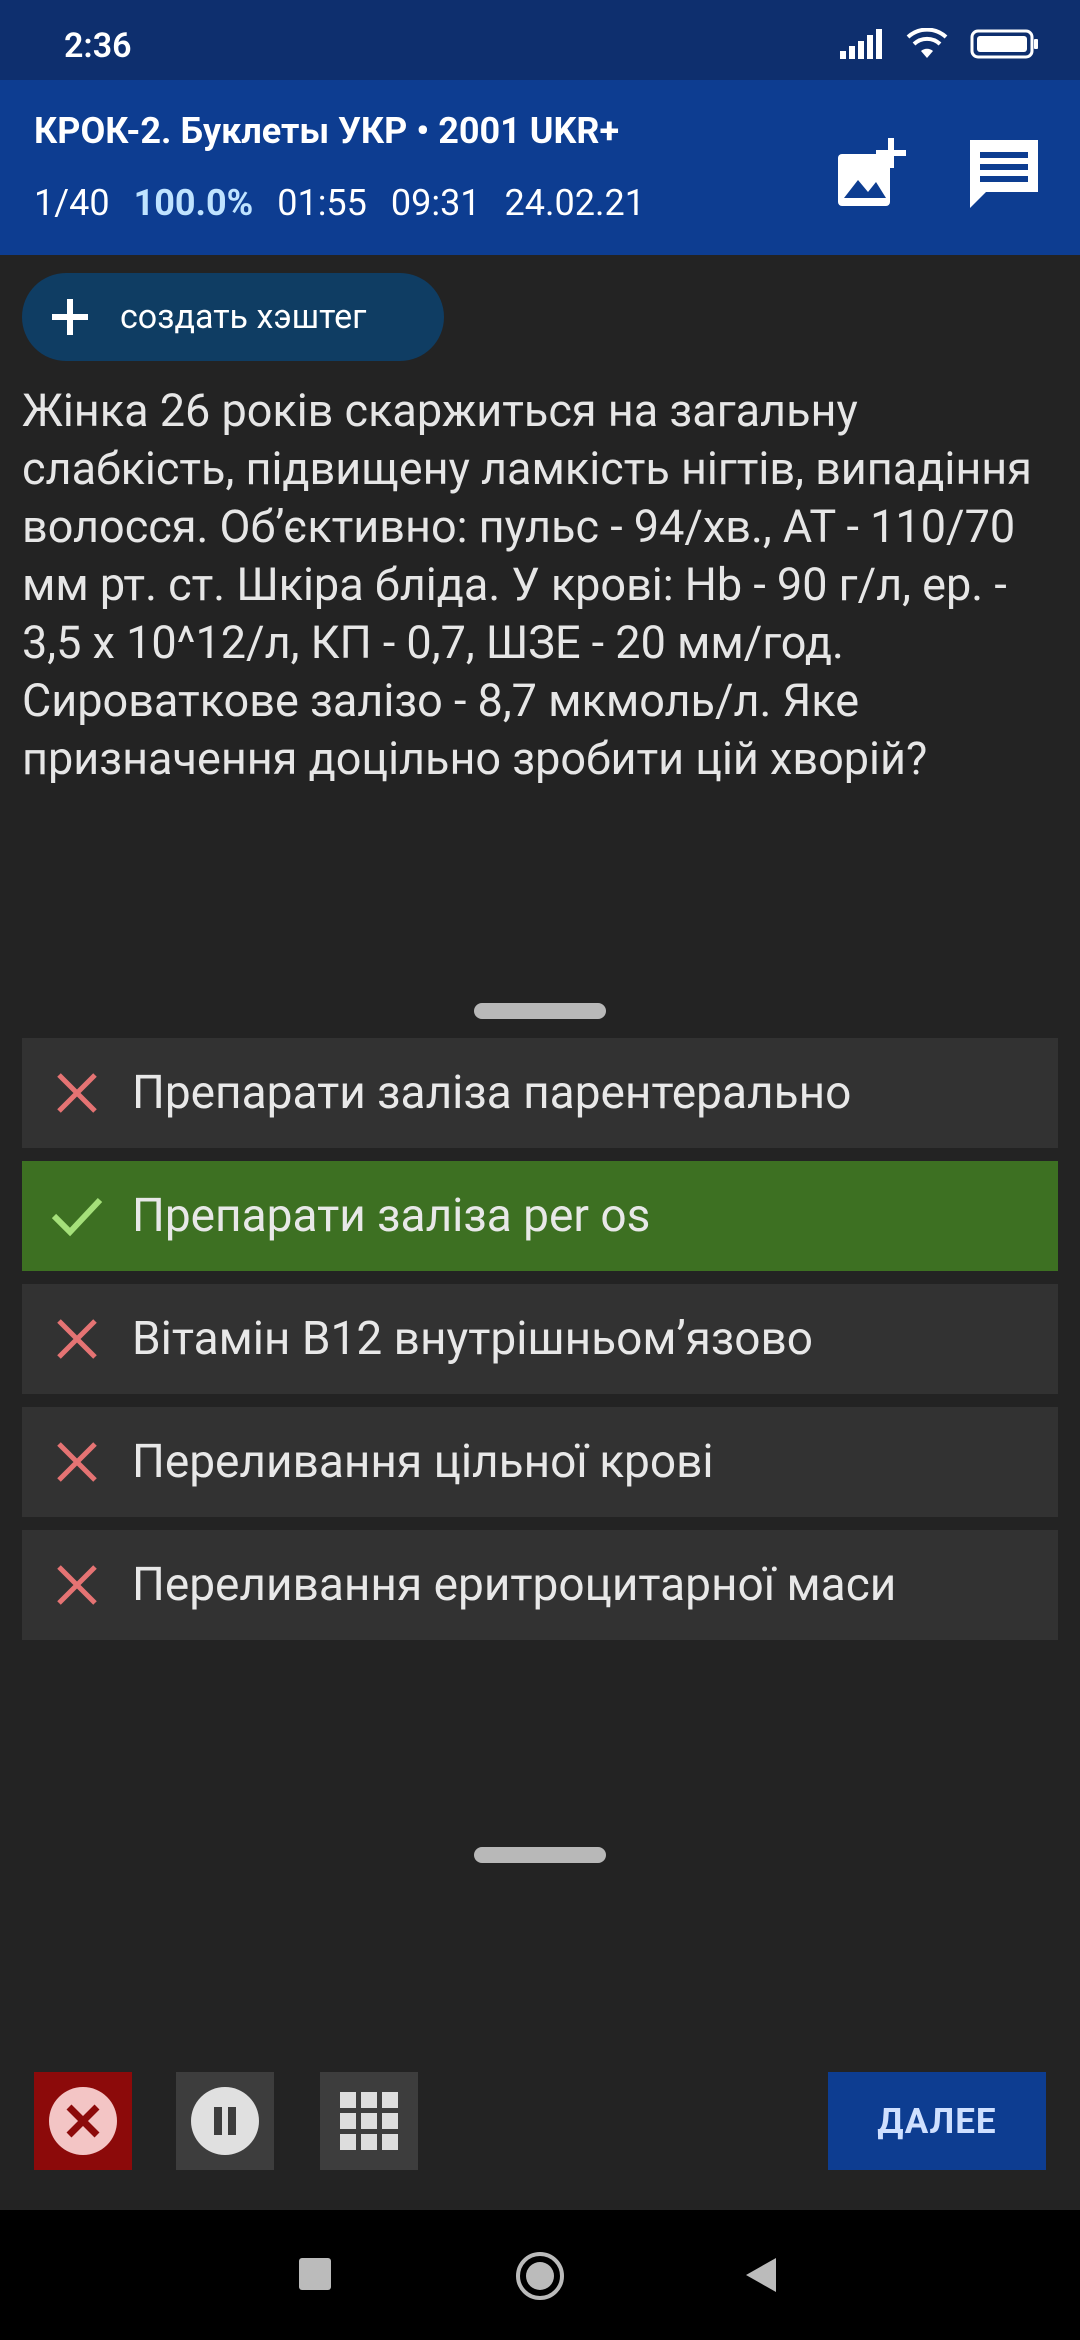 This screenshot has width=1080, height=2340. Describe the element at coordinates (98, 46) in the screenshot. I see `status-time: 2:36` at that location.